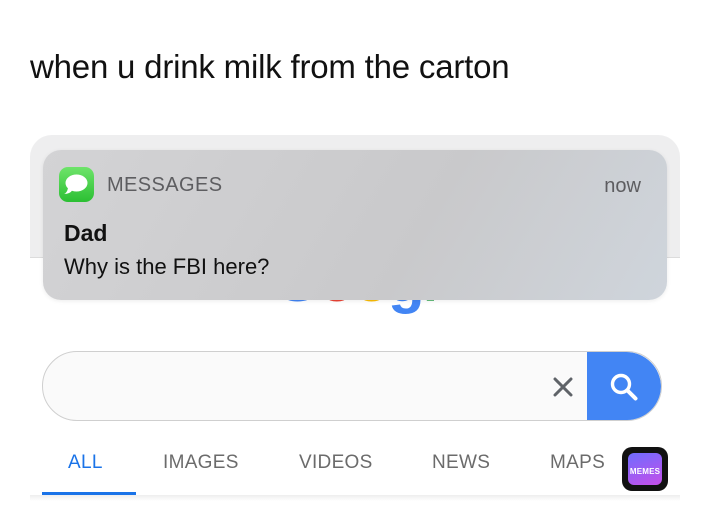  What do you see at coordinates (270, 66) in the screenshot?
I see `meme-caption: when u drink milk from the carton` at bounding box center [270, 66].